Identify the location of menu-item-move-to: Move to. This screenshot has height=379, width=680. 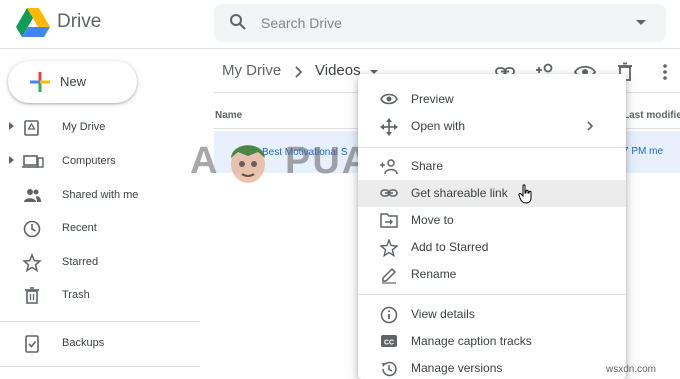
(492, 220).